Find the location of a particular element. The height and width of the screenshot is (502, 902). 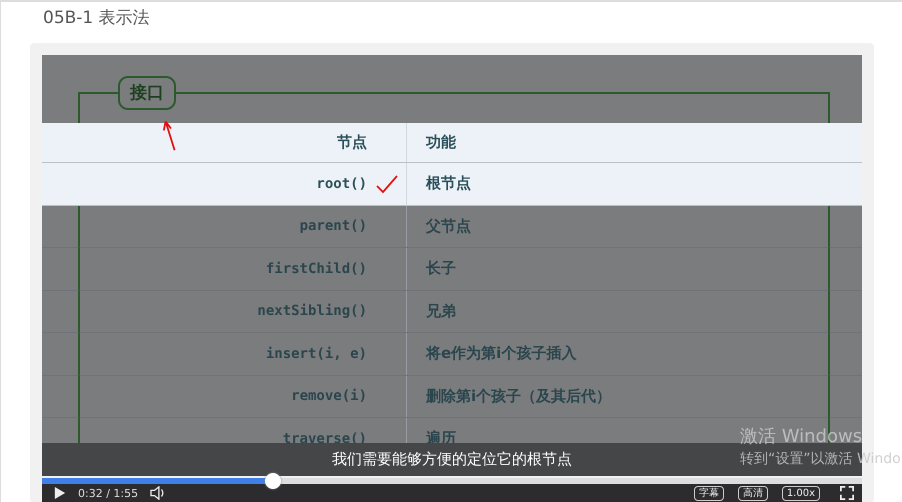

table-cell: 根节点 is located at coordinates (448, 184).